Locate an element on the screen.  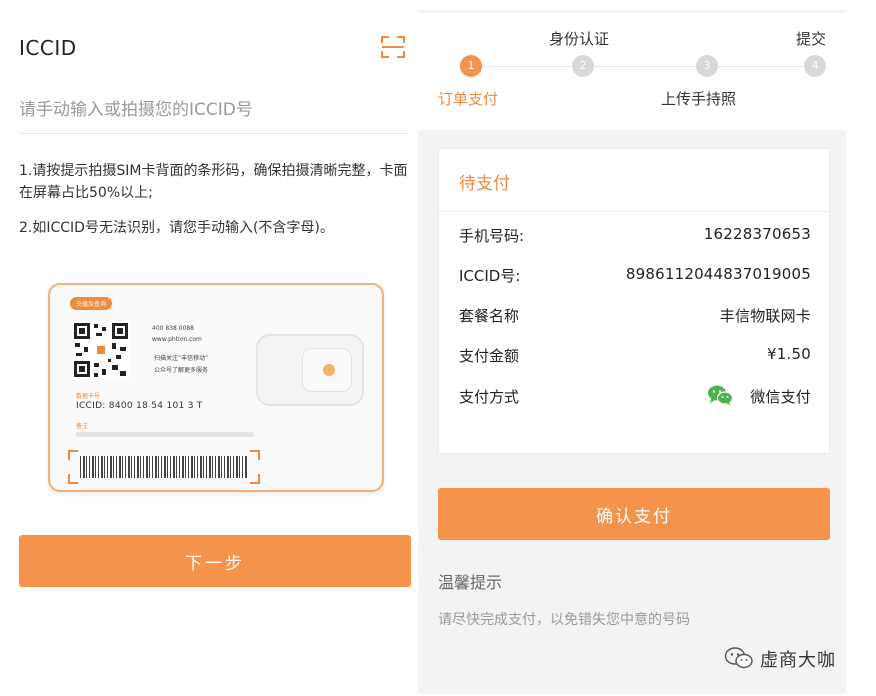
scan-icon is located at coordinates (393, 47).